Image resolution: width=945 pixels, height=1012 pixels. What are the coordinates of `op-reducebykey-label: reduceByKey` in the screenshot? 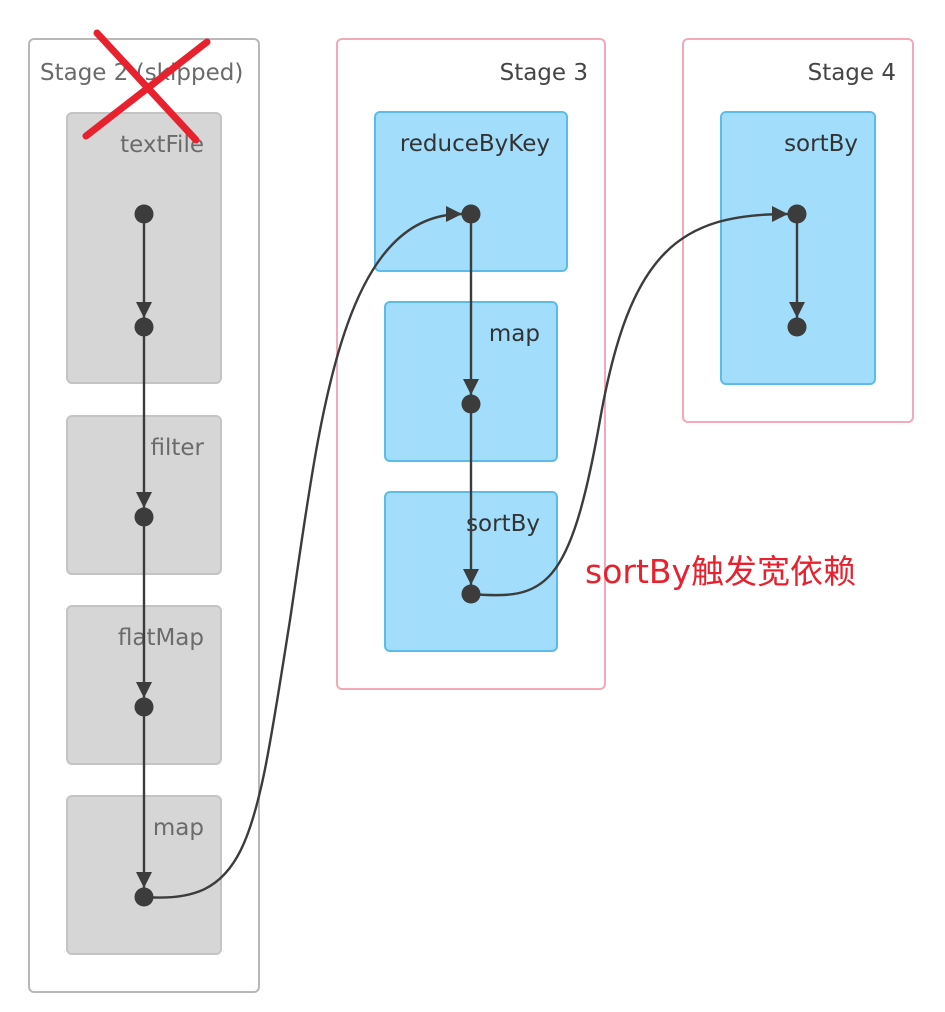 It's located at (474, 144).